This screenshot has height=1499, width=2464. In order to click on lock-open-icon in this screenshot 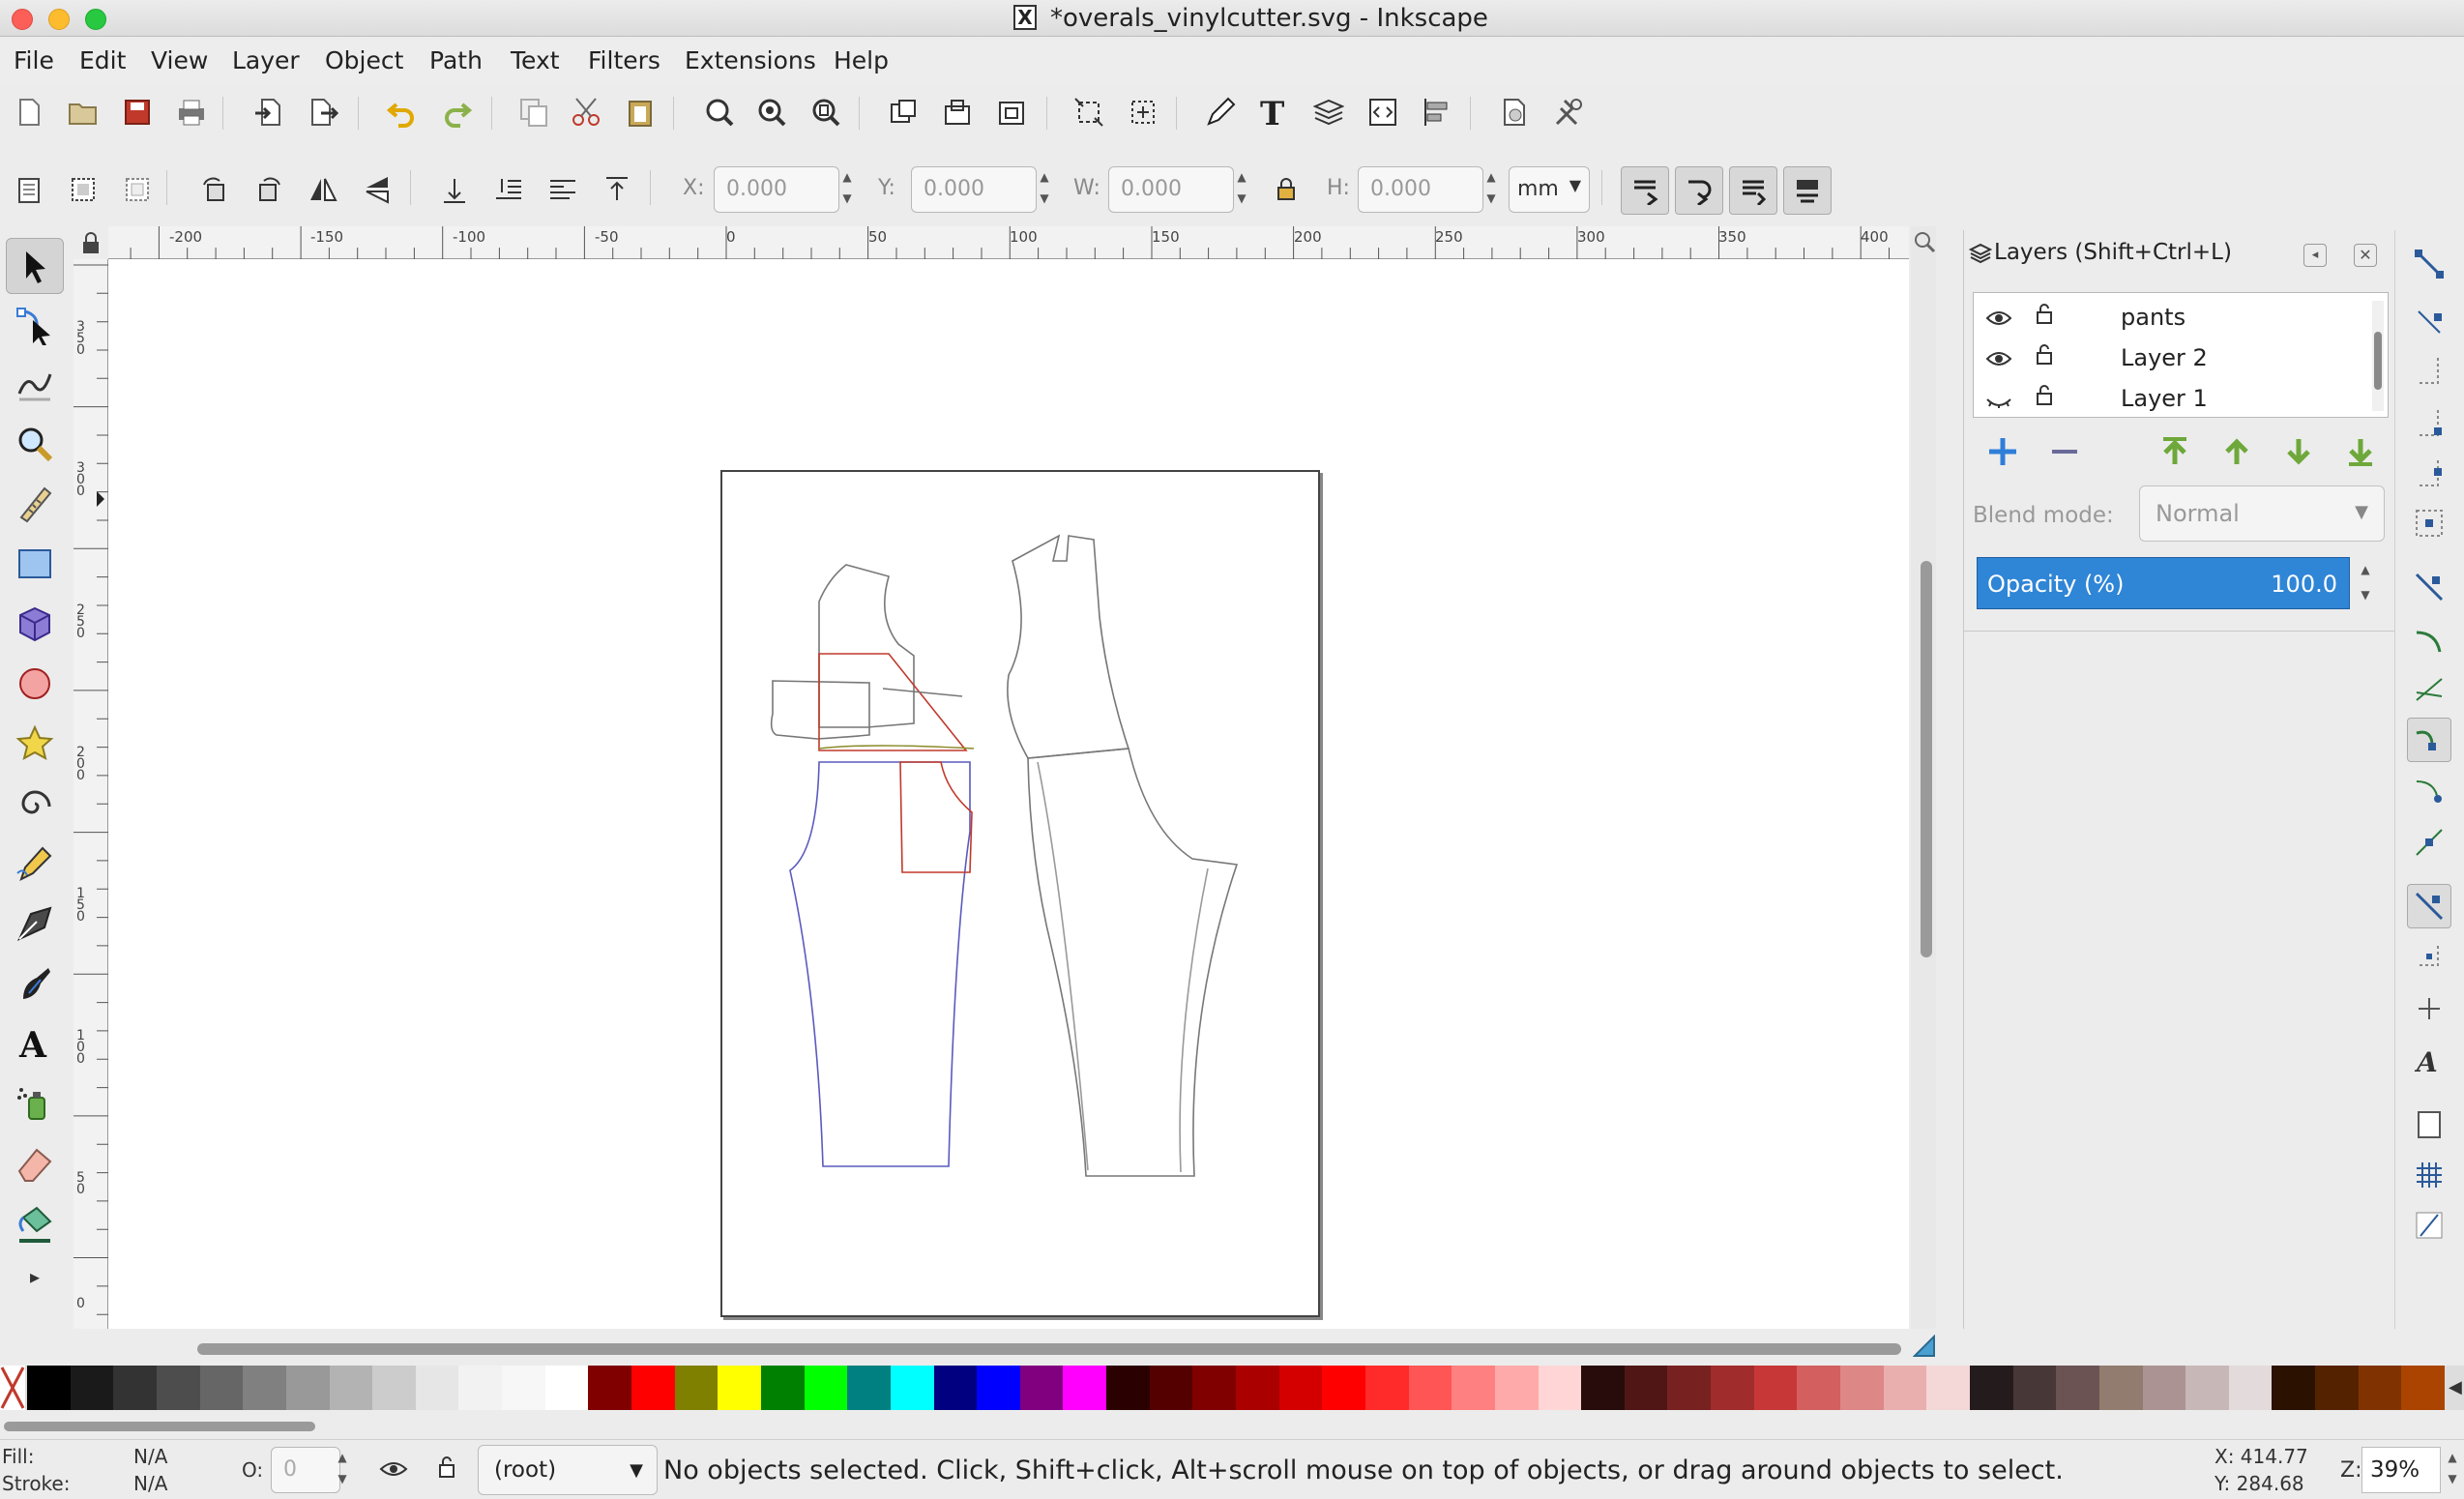, I will do `click(2045, 398)`.